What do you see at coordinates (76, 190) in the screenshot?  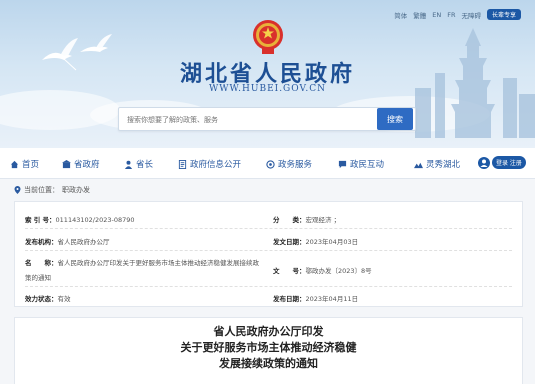 I see `breadcrumb-current: 职政办发` at bounding box center [76, 190].